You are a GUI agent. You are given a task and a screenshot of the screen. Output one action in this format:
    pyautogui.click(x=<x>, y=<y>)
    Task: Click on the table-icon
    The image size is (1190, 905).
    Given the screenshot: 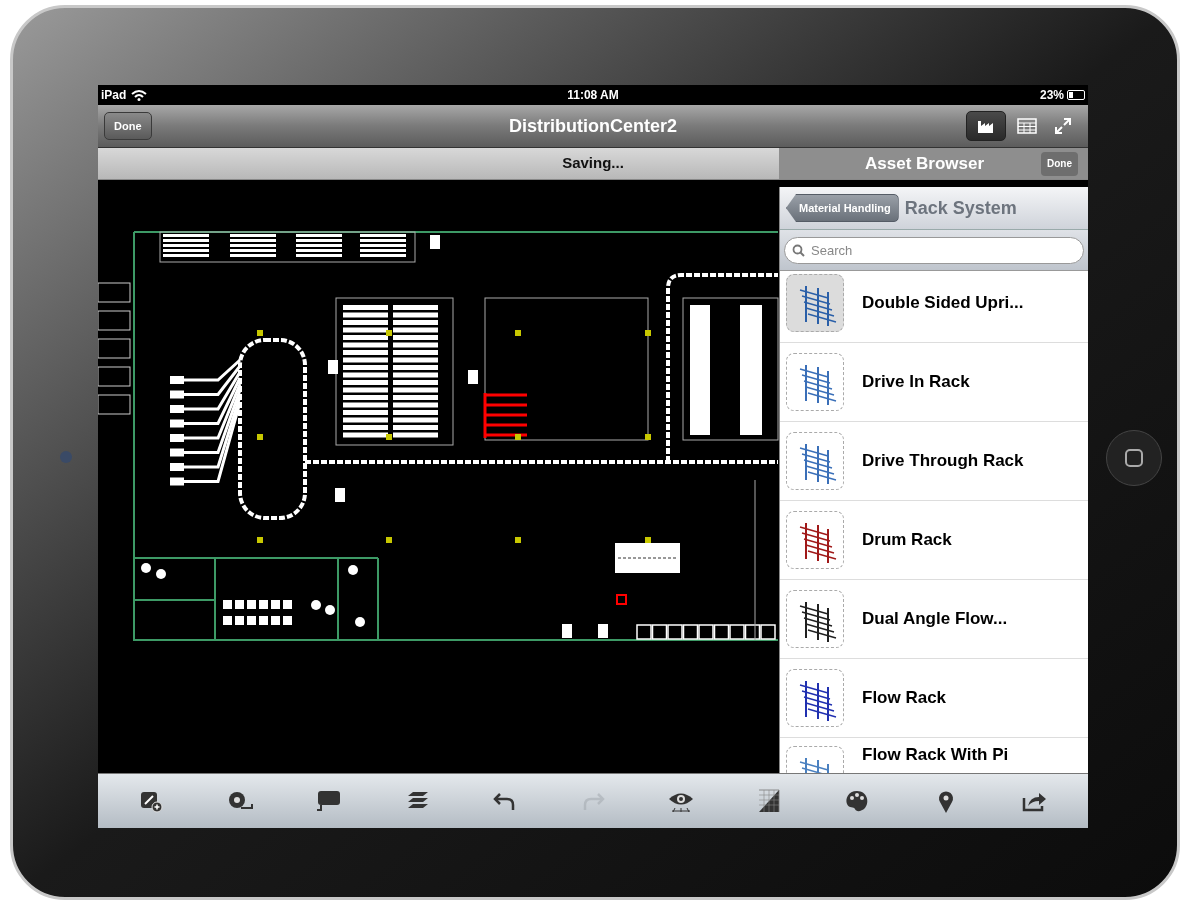 What is the action you would take?
    pyautogui.click(x=1027, y=126)
    